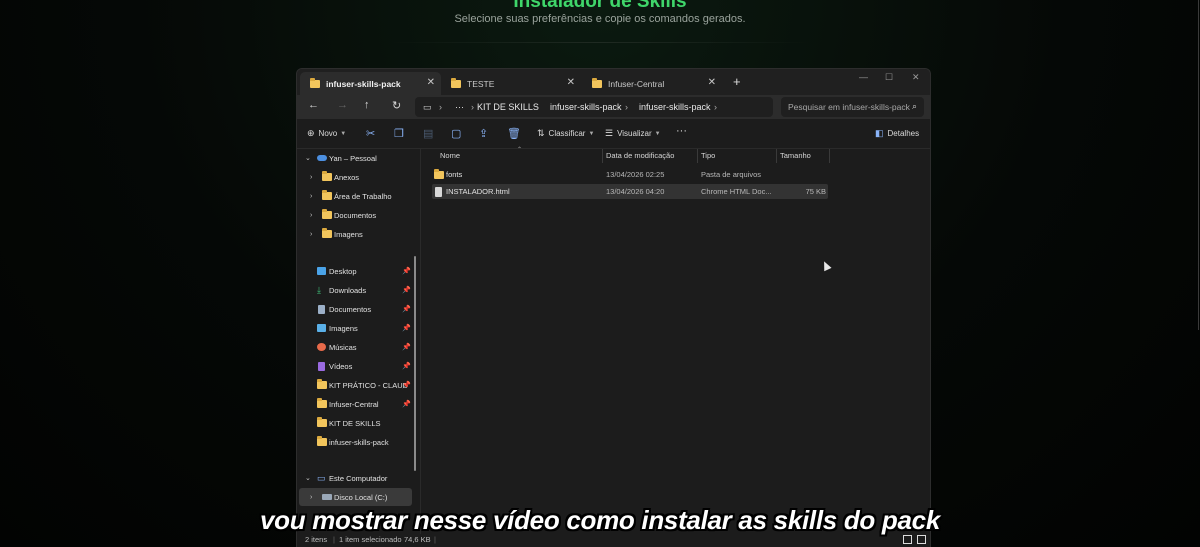  What do you see at coordinates (600, 6) in the screenshot?
I see `page-title: Instalador de Skills` at bounding box center [600, 6].